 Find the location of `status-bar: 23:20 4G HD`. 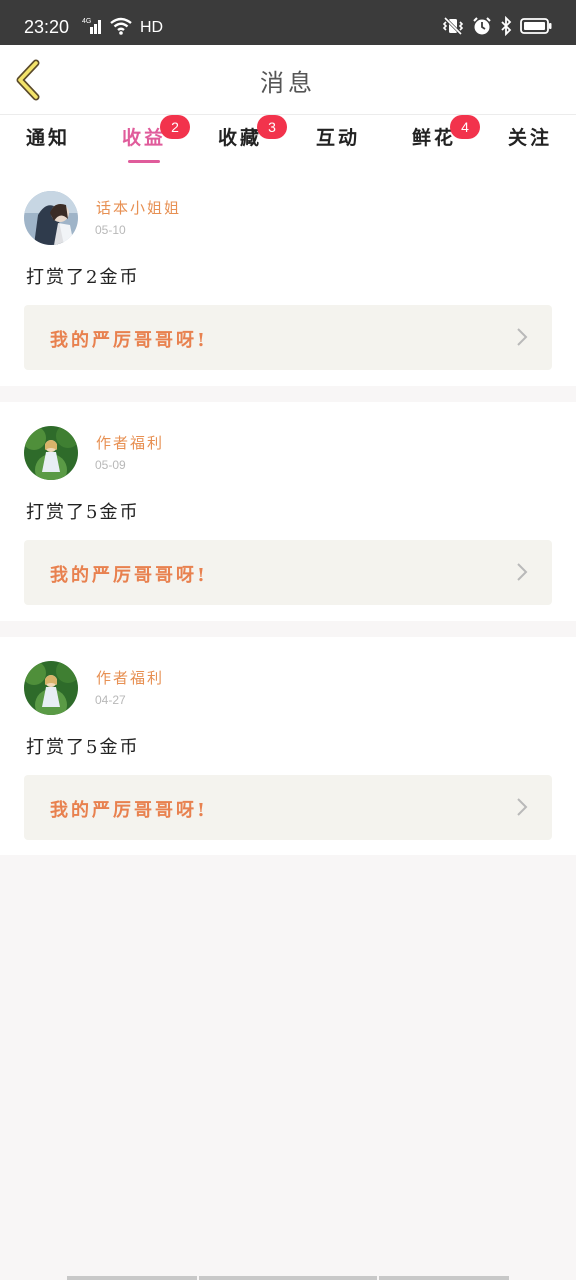

status-bar: 23:20 4G HD is located at coordinates (288, 22).